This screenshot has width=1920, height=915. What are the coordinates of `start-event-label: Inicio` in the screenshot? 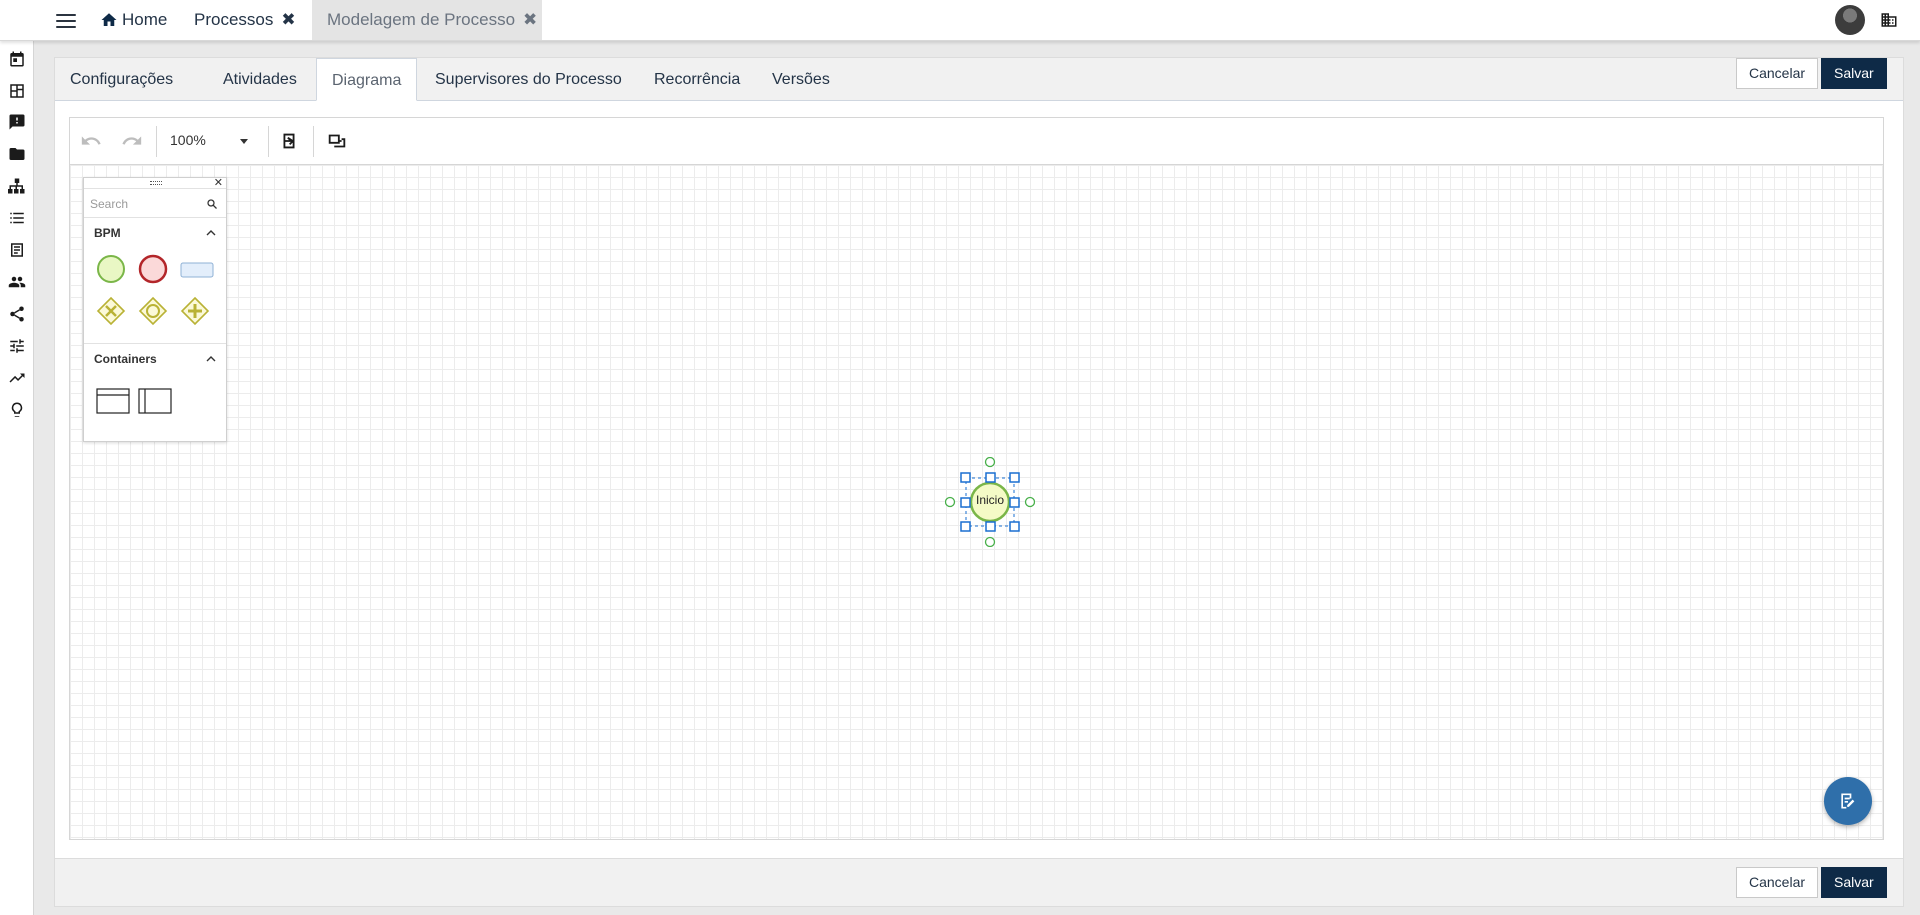 It's located at (989, 500).